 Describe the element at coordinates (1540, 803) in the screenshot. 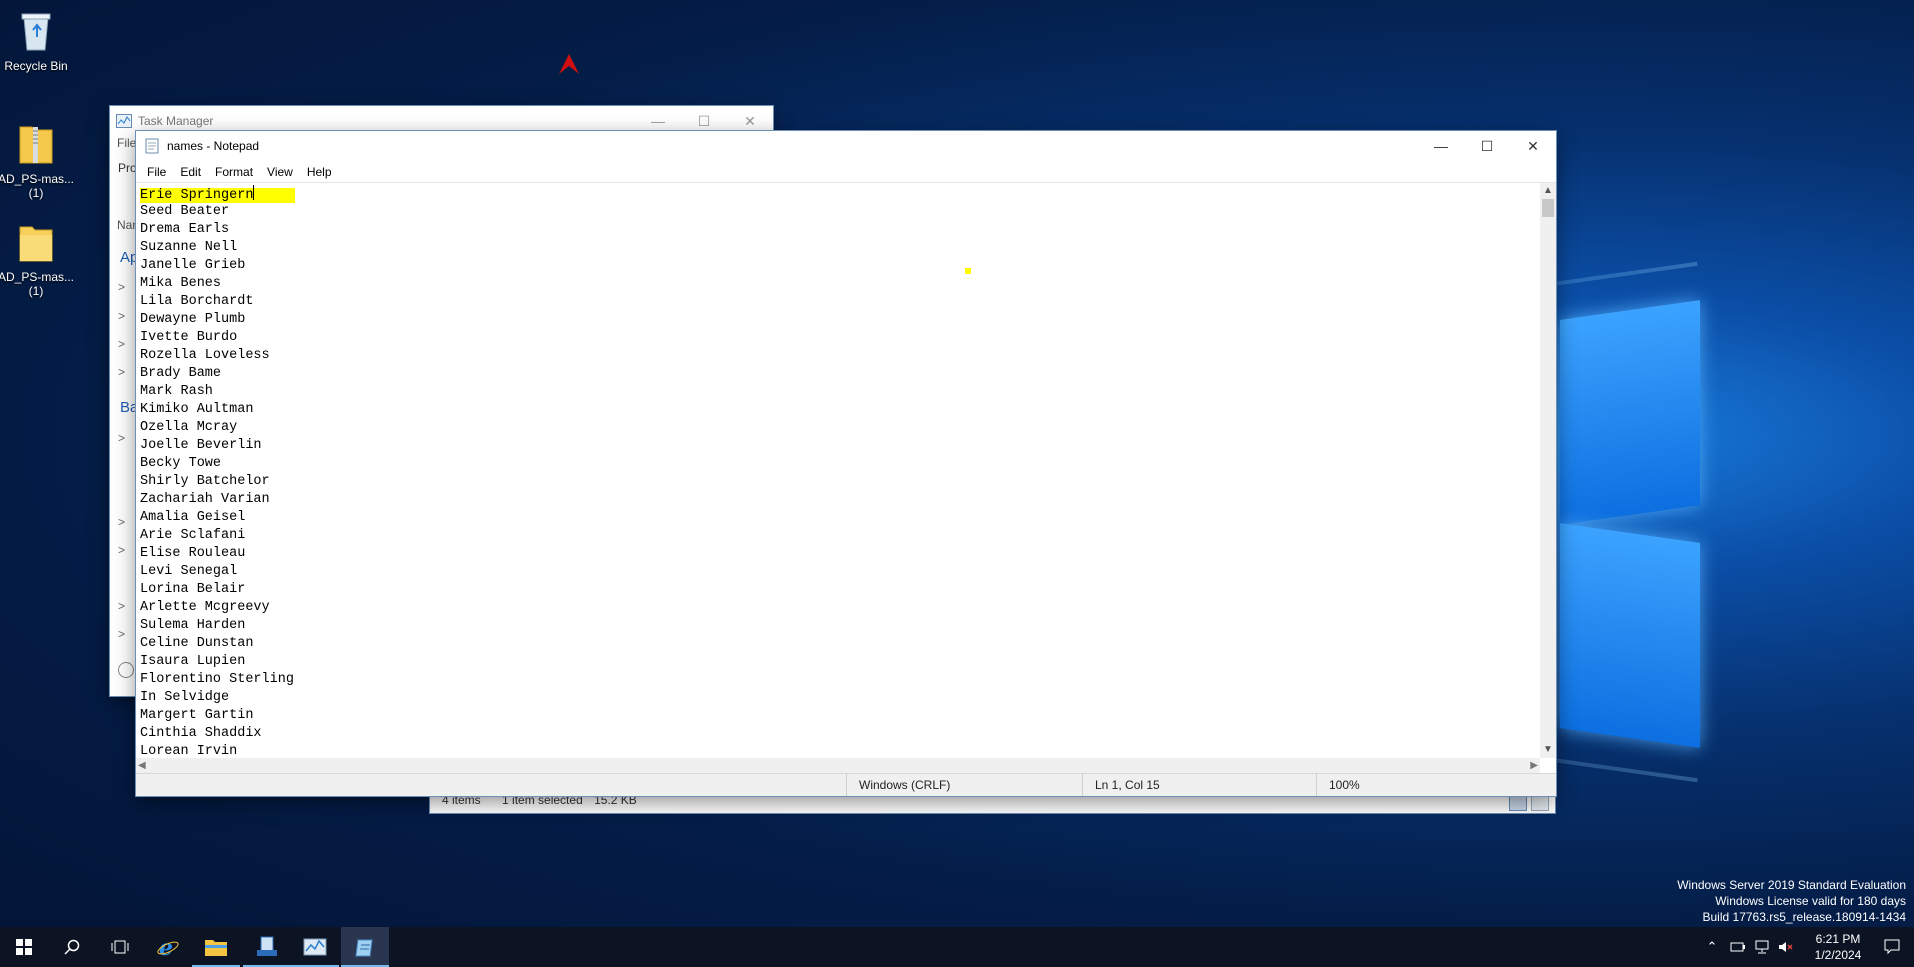

I see `large-icons-view-icon` at that location.